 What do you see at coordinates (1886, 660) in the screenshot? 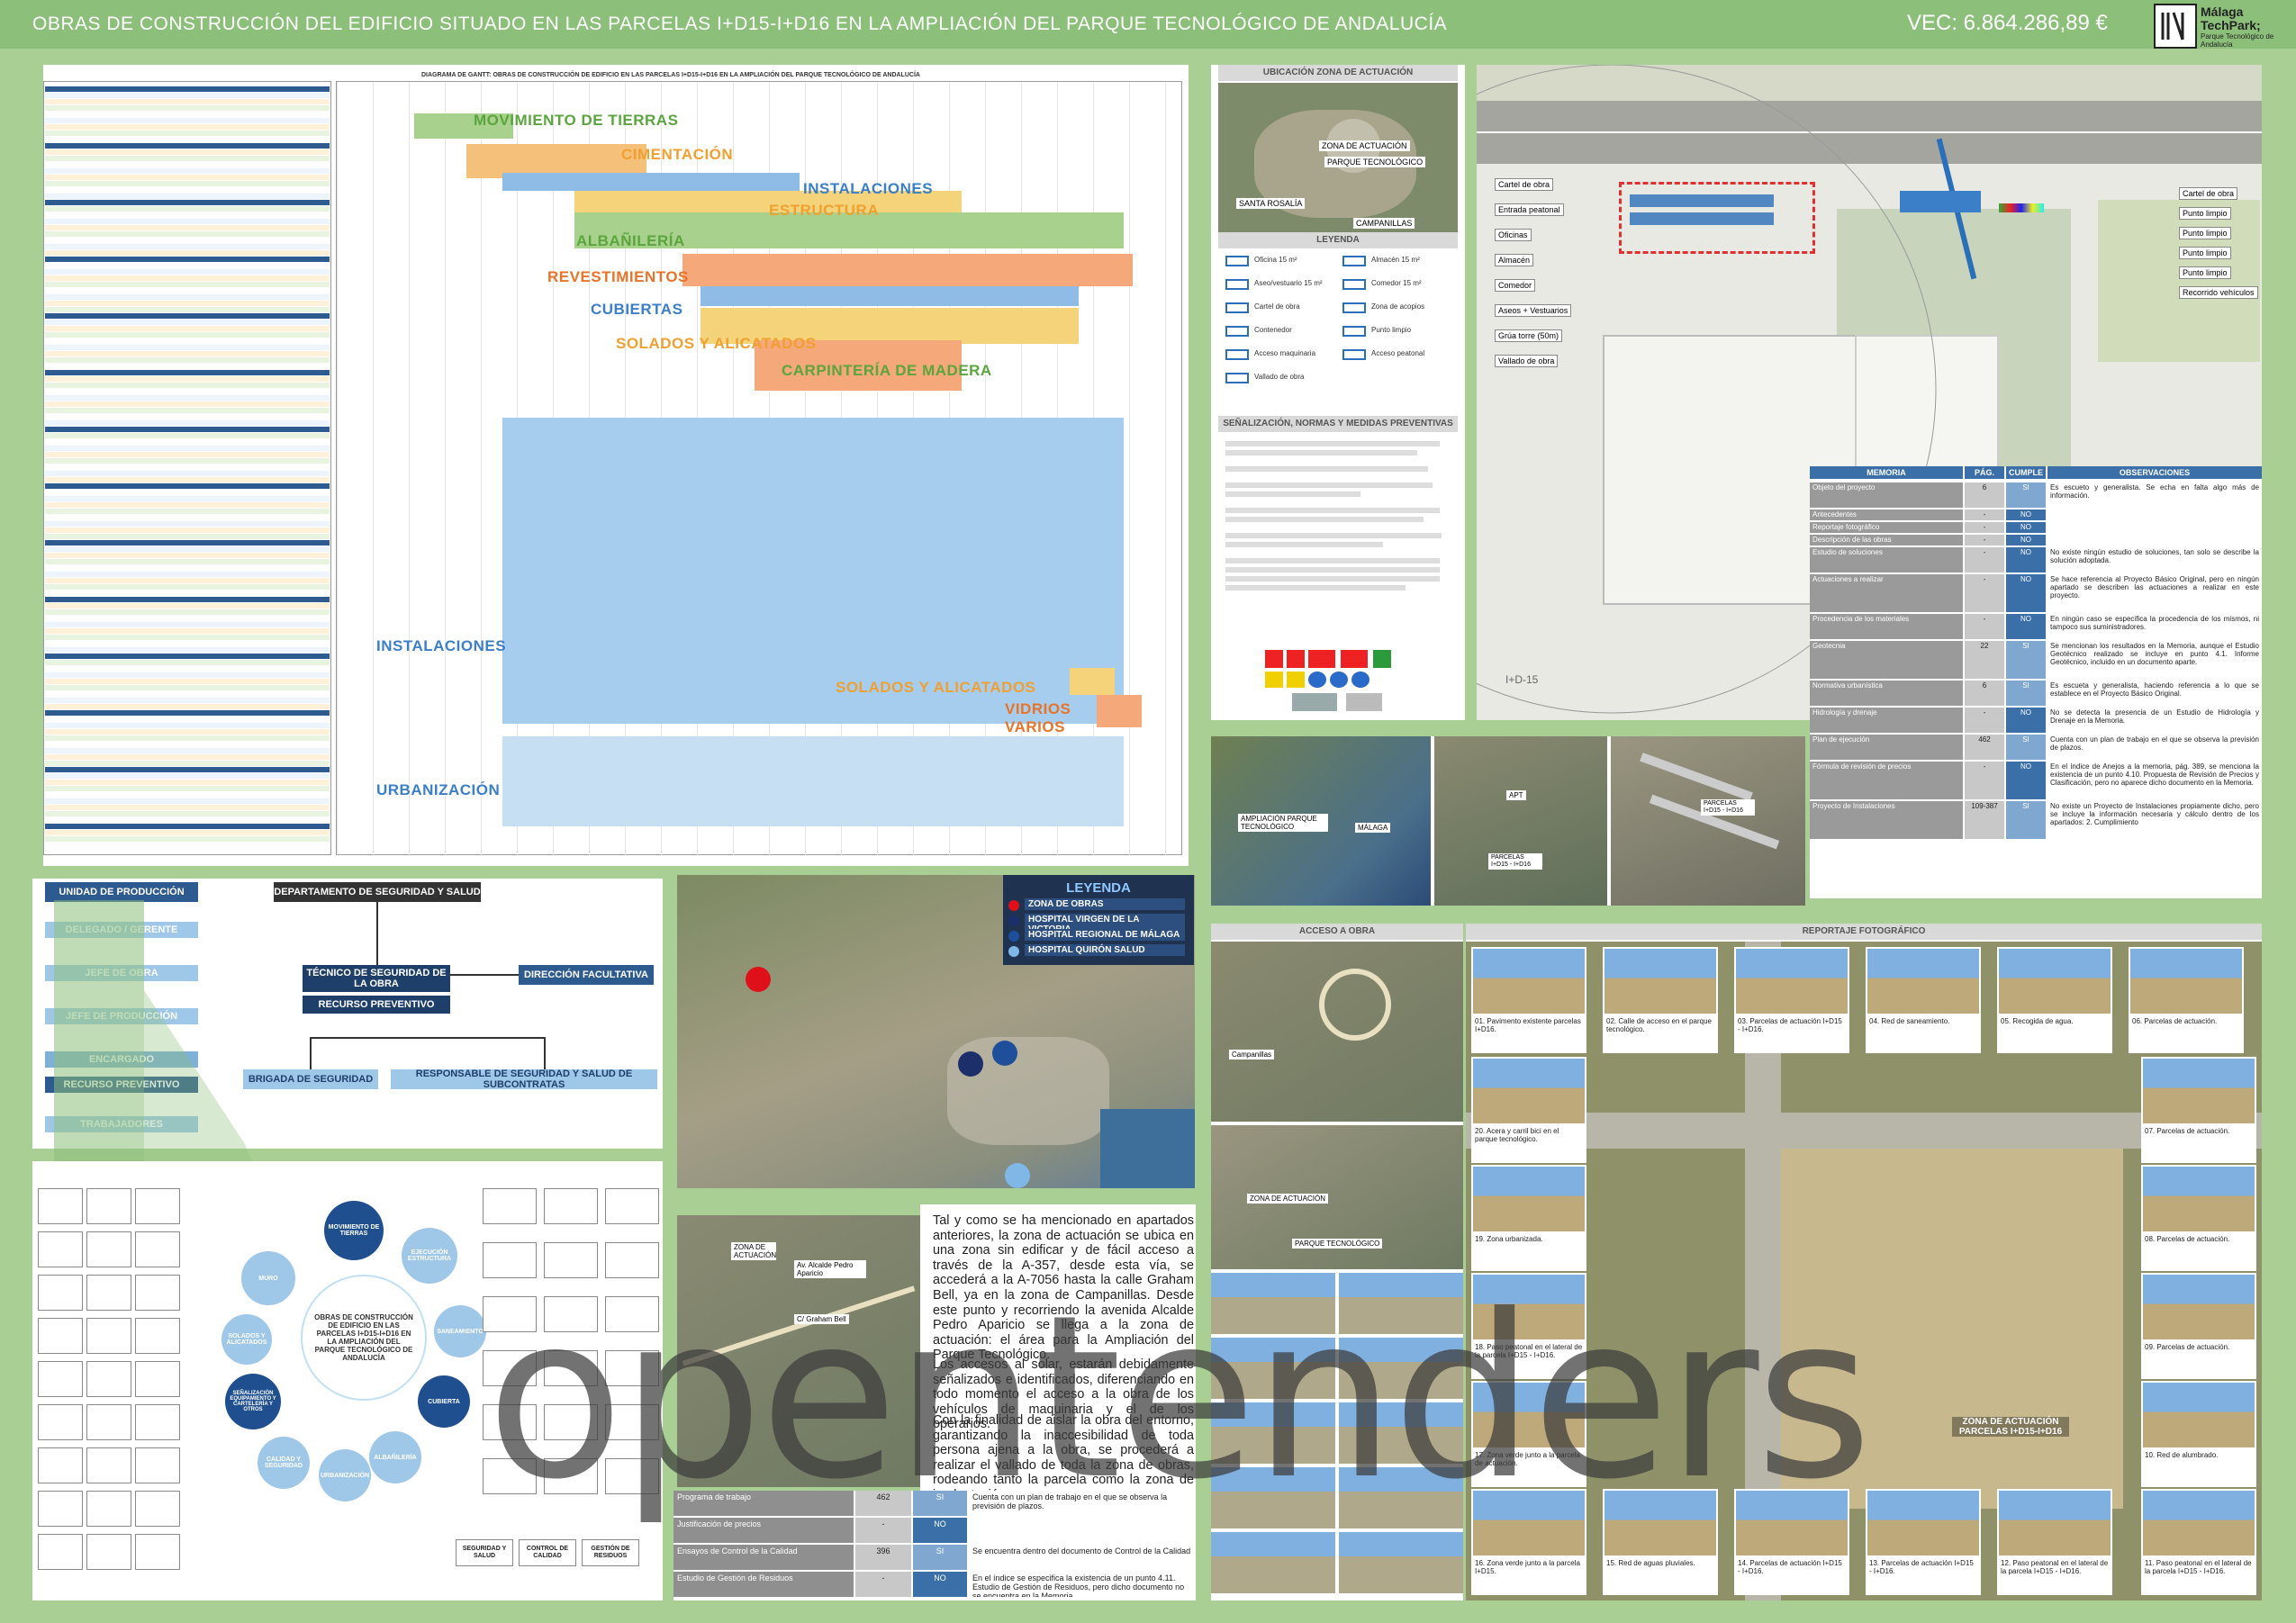
I see `memoria-item: Geotecnia` at bounding box center [1886, 660].